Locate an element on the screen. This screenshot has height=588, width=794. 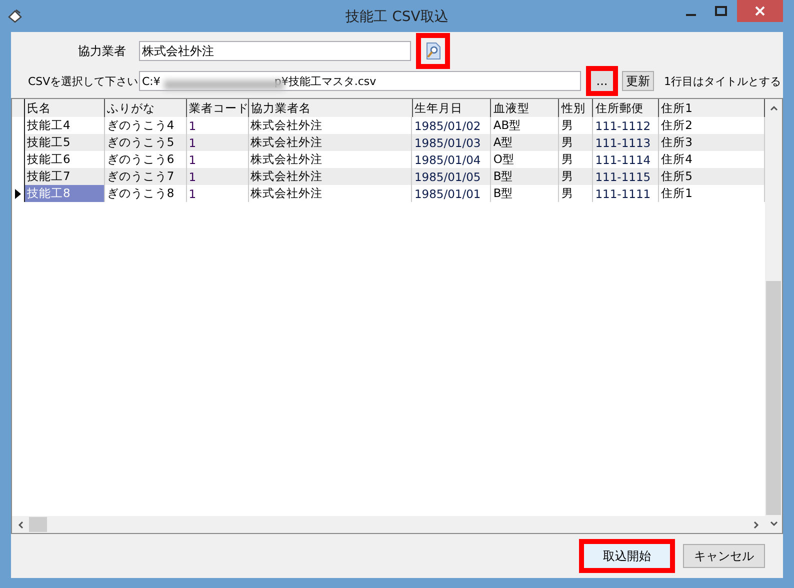
table-cell: 1985/01/01 is located at coordinates (452, 193).